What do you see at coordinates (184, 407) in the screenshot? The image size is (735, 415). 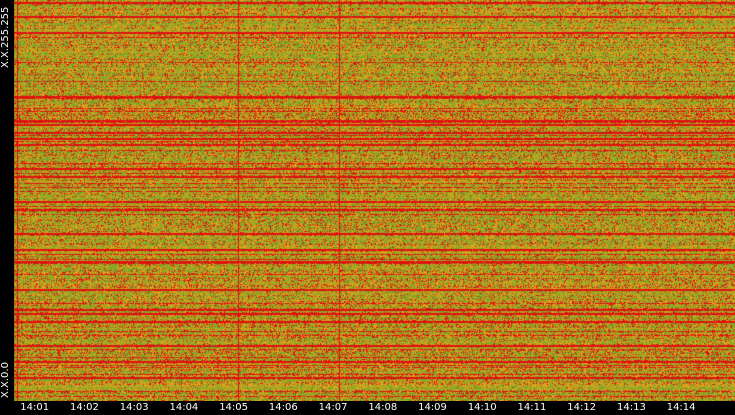 I see `x-tick-label-3: 14:04` at bounding box center [184, 407].